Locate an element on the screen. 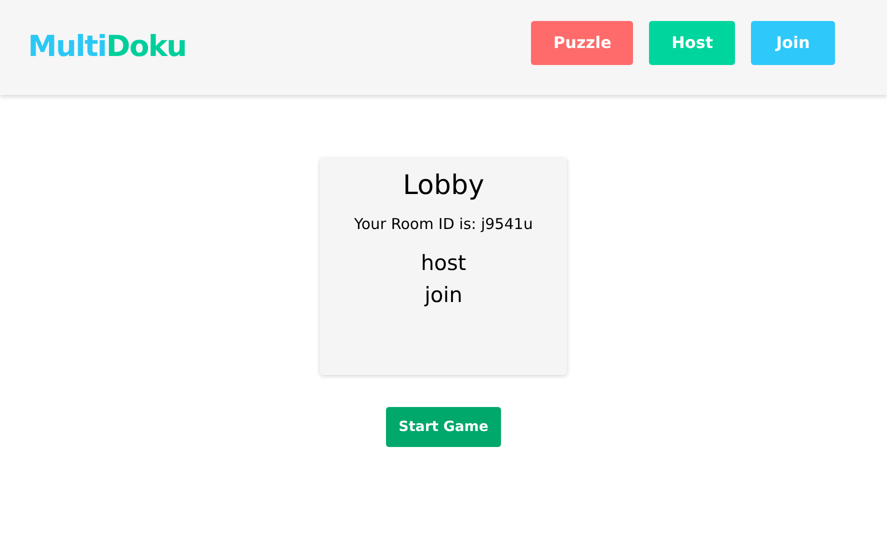 Image resolution: width=887 pixels, height=546 pixels. player-name: join is located at coordinates (443, 295).